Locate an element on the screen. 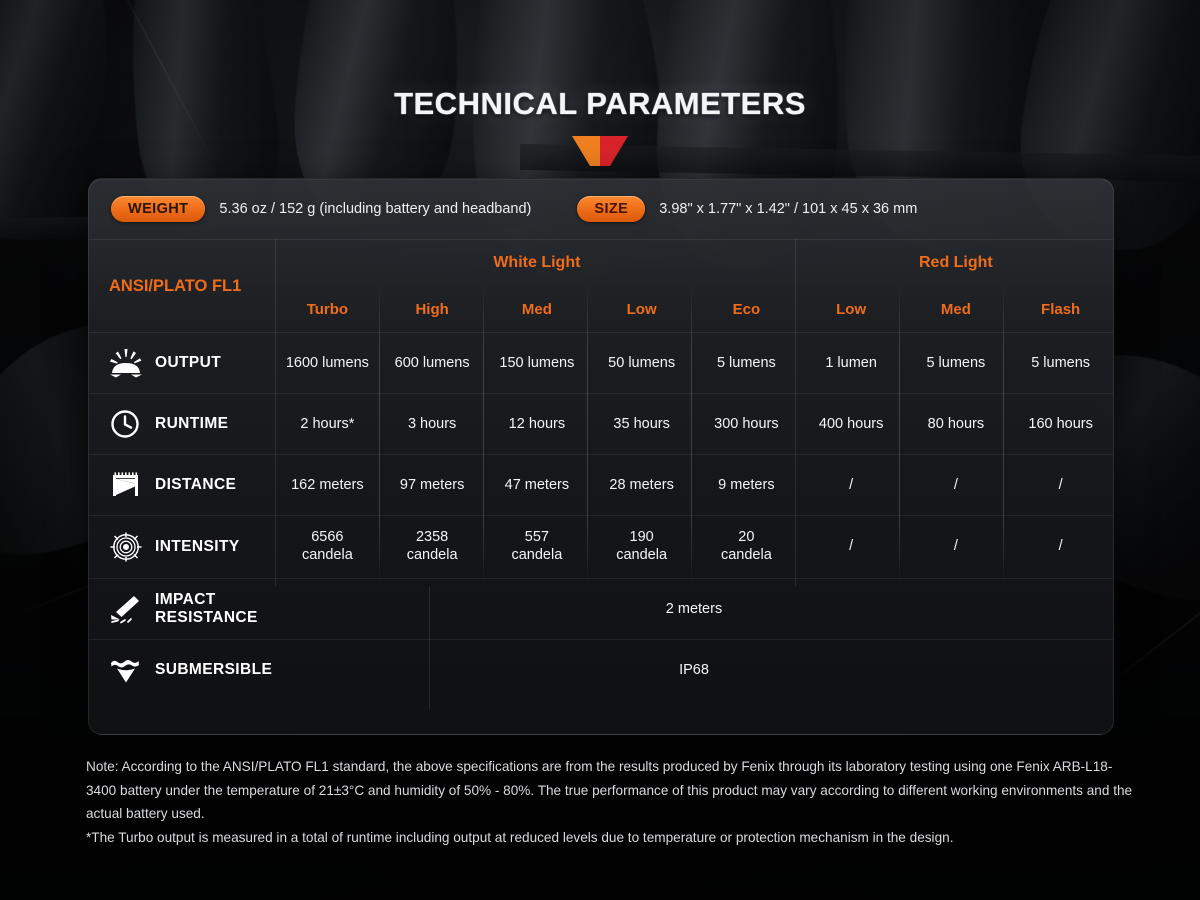 The height and width of the screenshot is (900, 1200). row-label-submersible: SUBMERSIBLE is located at coordinates (182, 670).